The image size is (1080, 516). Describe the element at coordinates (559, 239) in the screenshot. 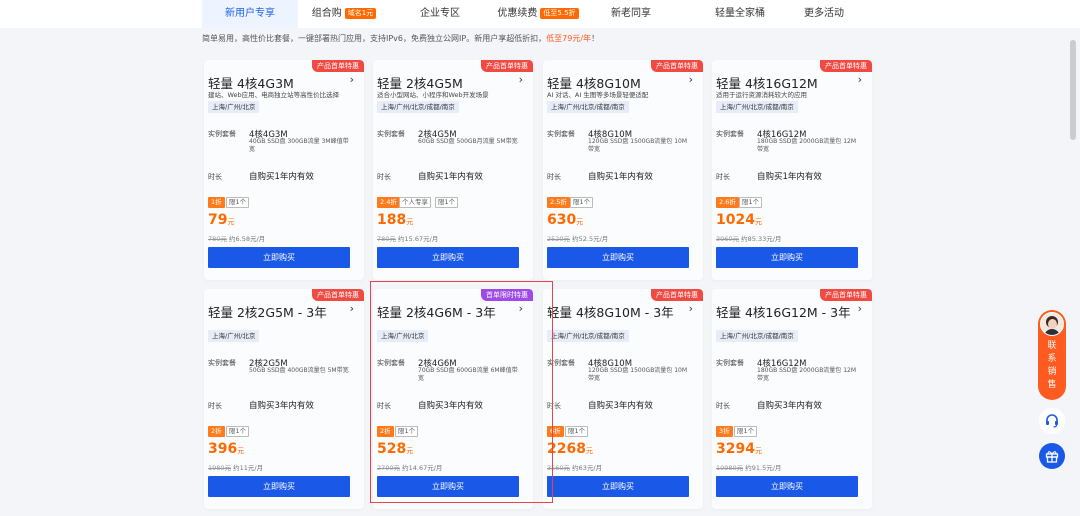

I see `original-price: 2520元` at that location.